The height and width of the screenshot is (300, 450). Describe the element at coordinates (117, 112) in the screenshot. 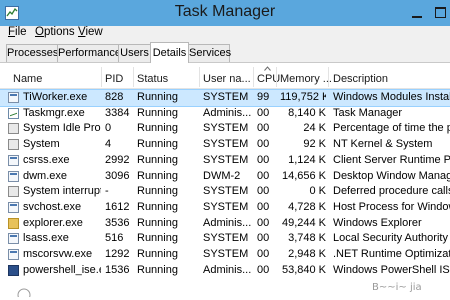

I see `pid-cell: 3384` at that location.